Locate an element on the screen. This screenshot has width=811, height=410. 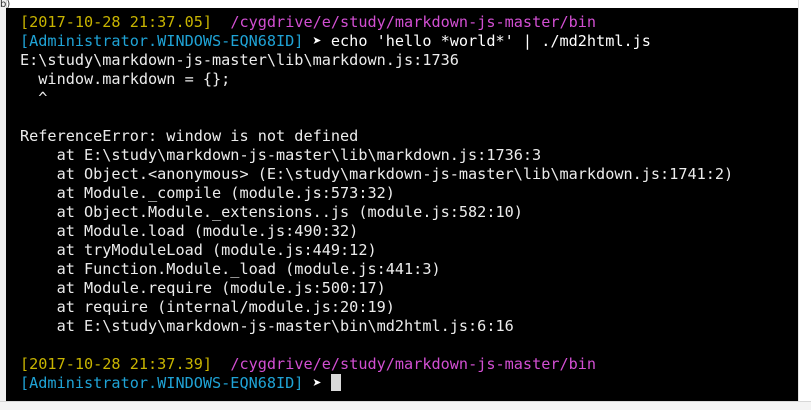
text-cursor is located at coordinates (335, 382).